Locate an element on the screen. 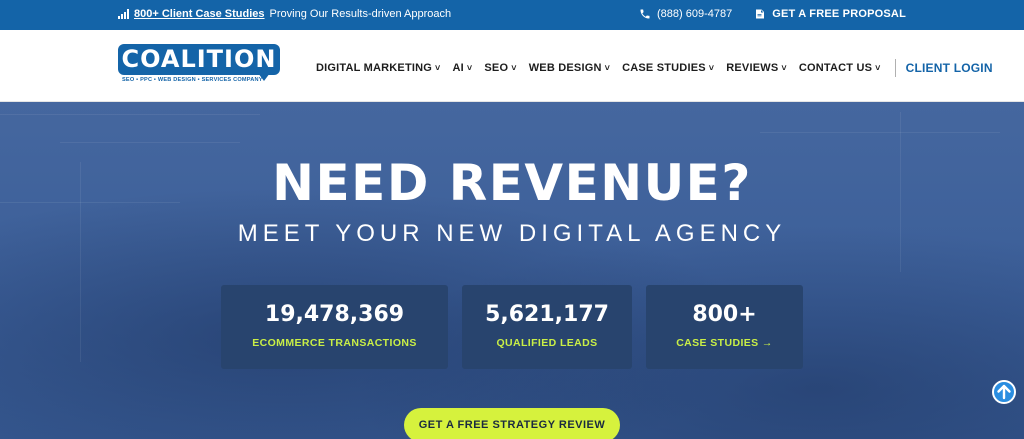 The image size is (1024, 439). nav-digital-marketing: DIGITAL MARKETING ˅ is located at coordinates (378, 68).